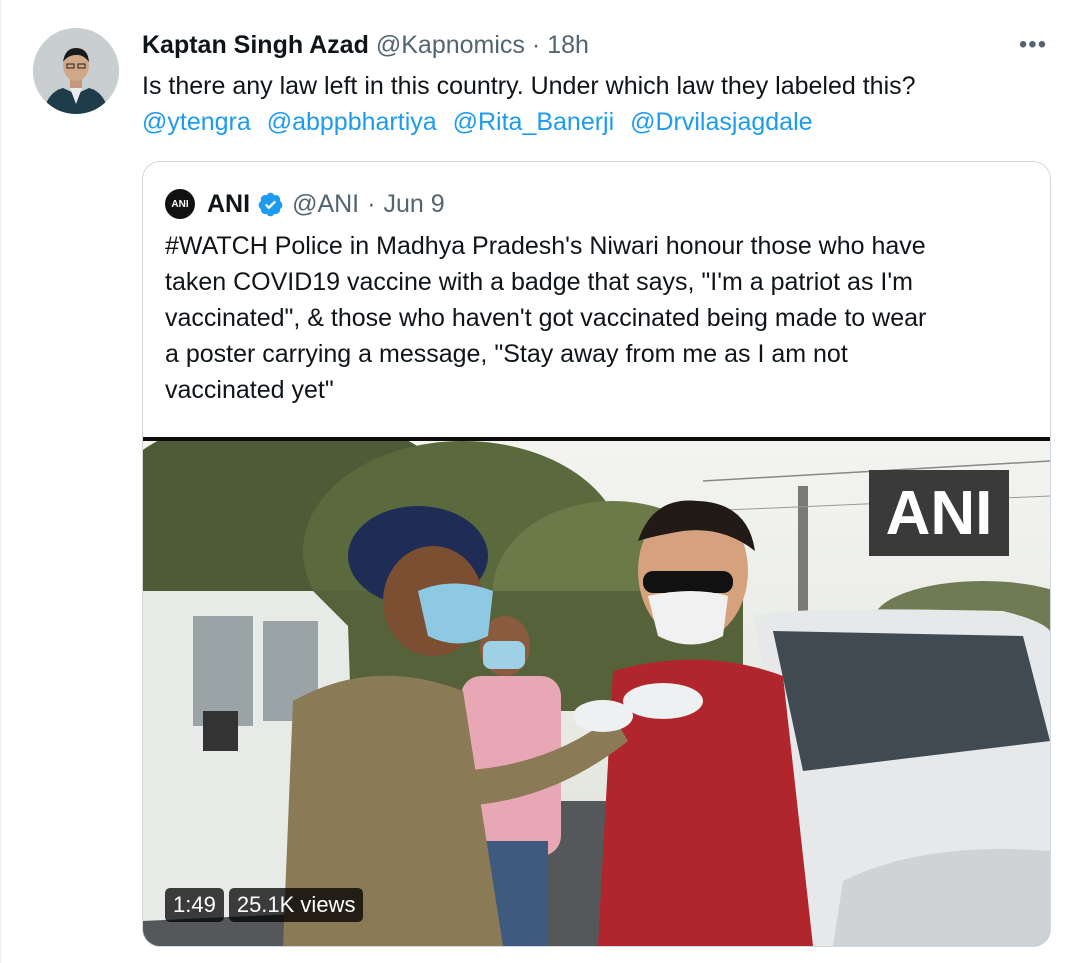 The image size is (1075, 963). I want to click on quoted-text-line: vaccinated yet", so click(249, 390).